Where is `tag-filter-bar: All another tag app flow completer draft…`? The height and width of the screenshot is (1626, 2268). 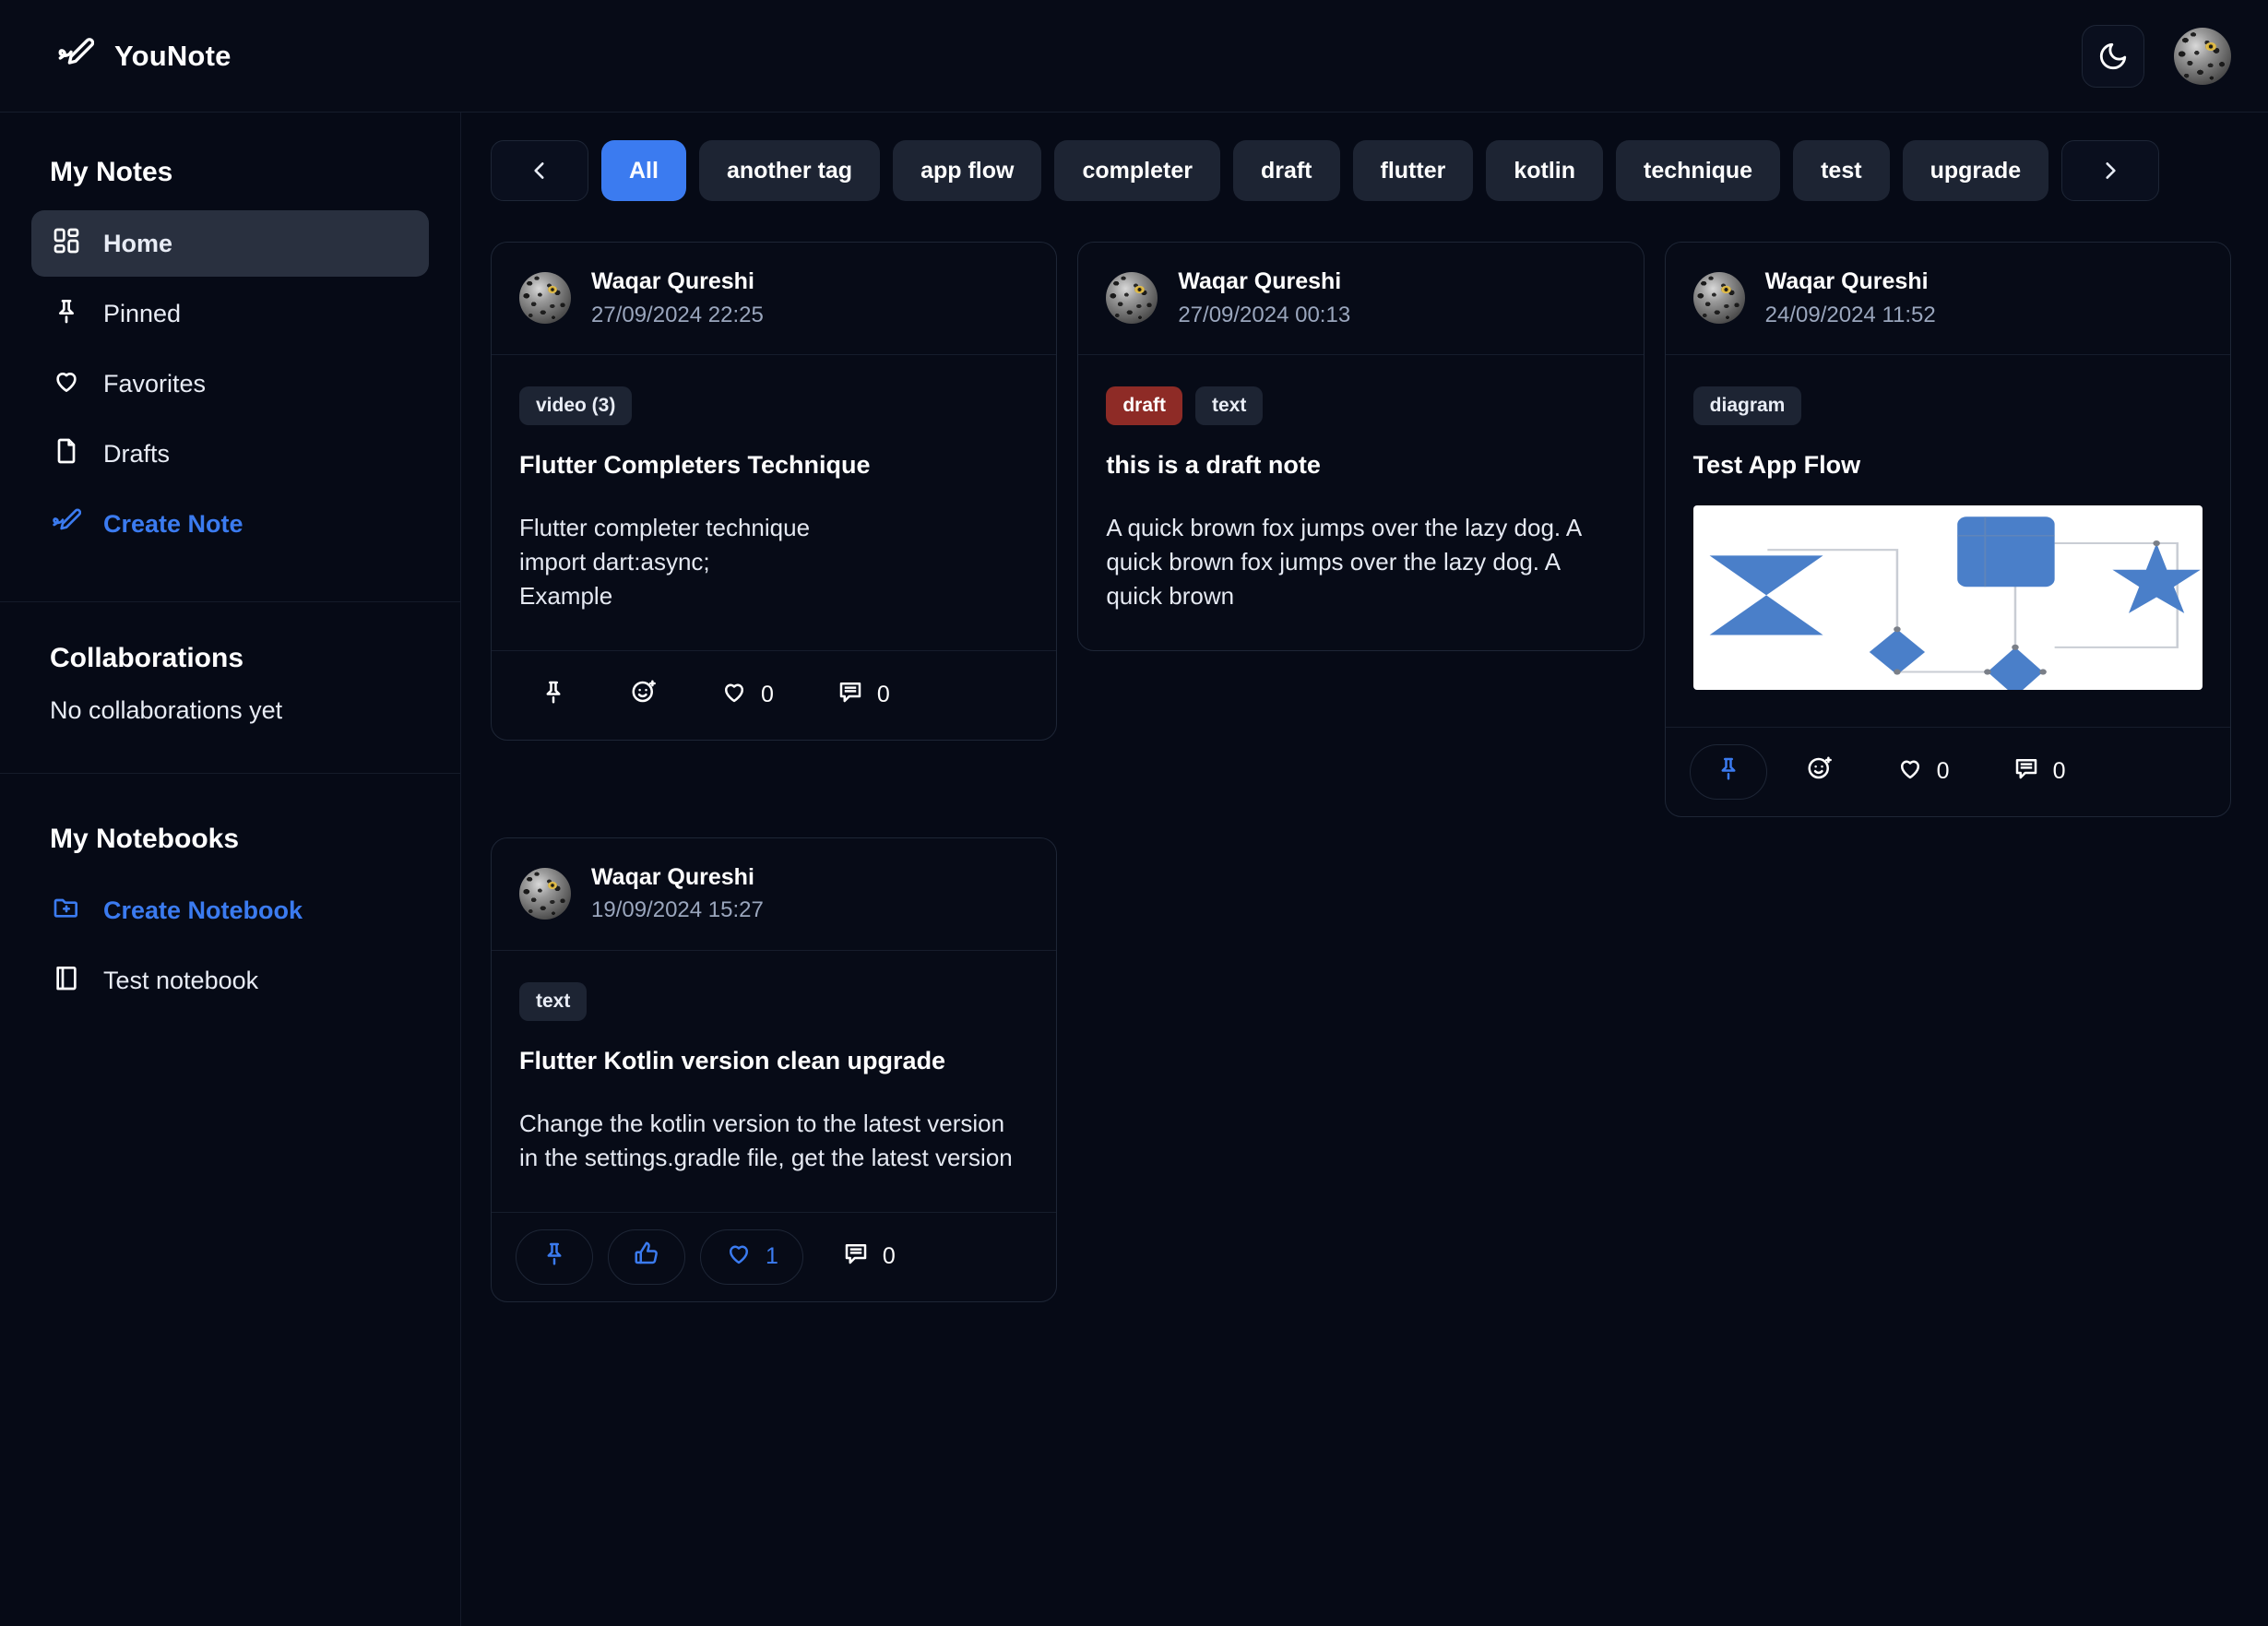 tag-filter-bar: All another tag app flow completer draft… is located at coordinates (1361, 170).